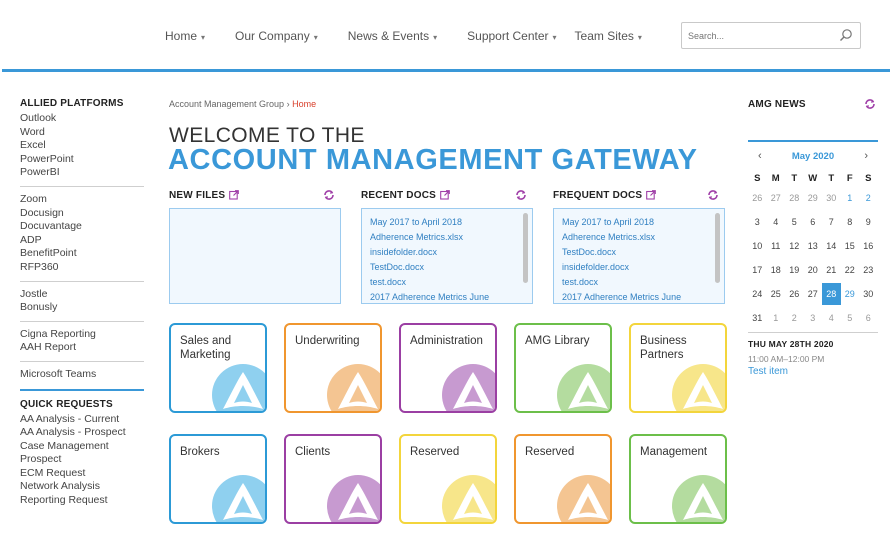 Image resolution: width=892 pixels, height=536 pixels. I want to click on link-benefitpoint: BenefitPoint, so click(82, 254).